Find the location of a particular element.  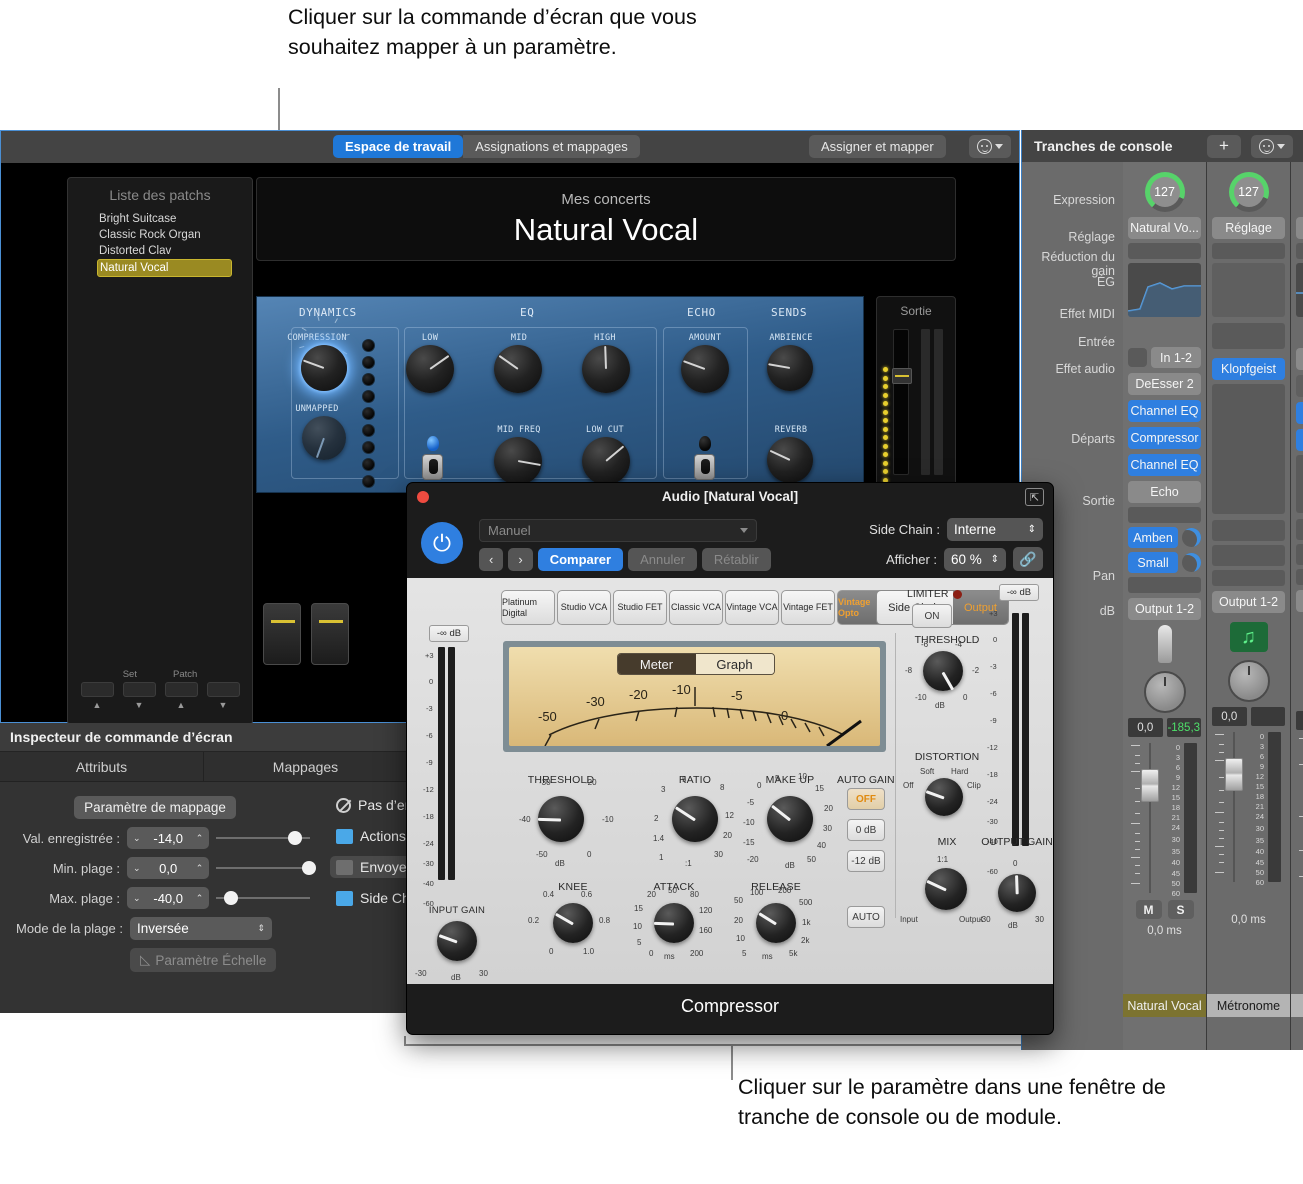

model-studio-vca: Studio VCA is located at coordinates (584, 607).